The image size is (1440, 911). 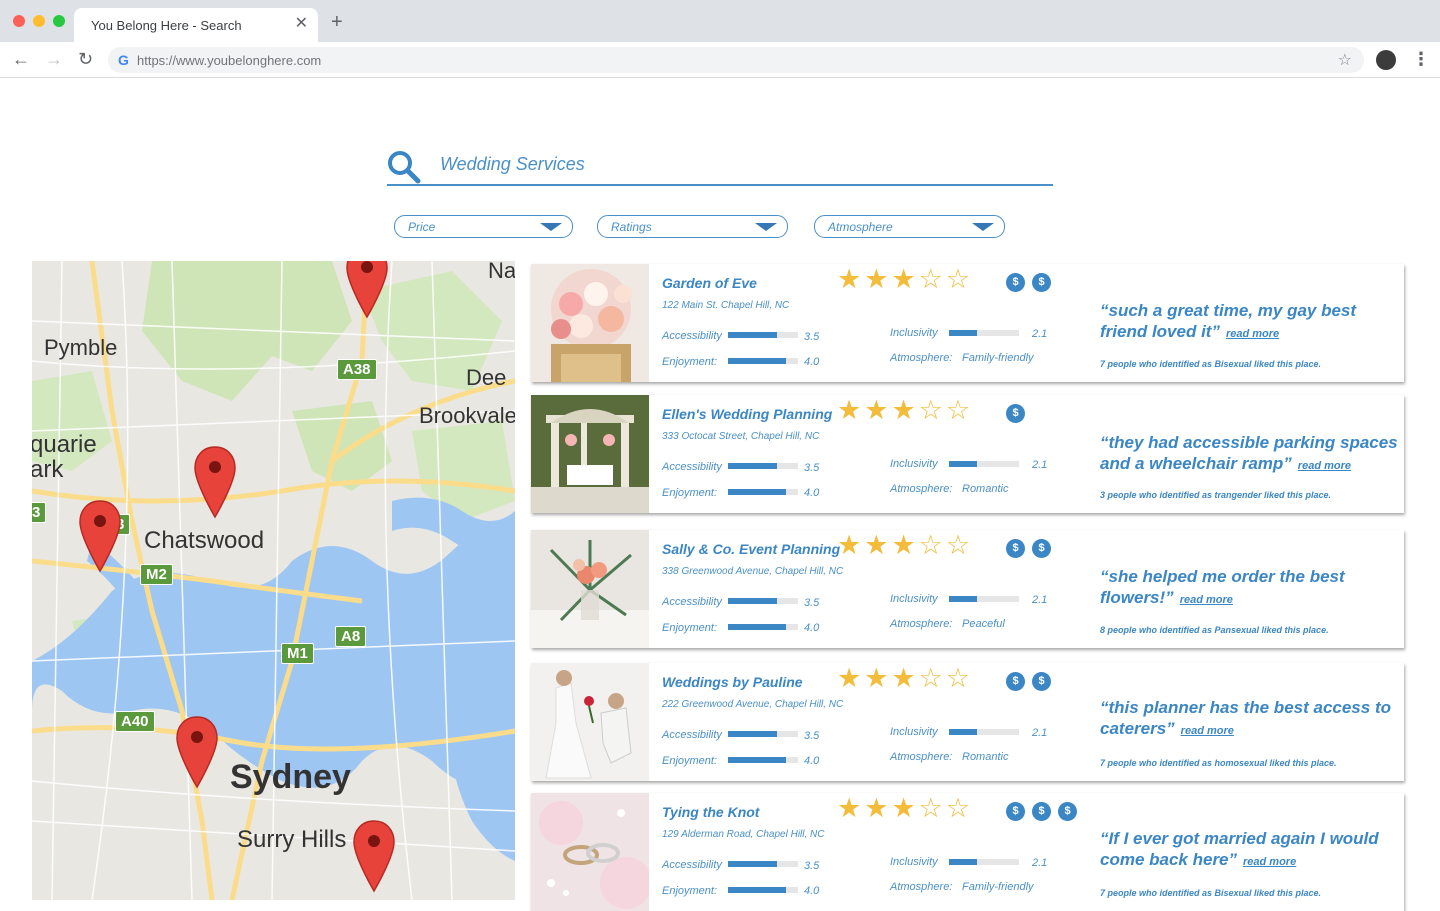 I want to click on result-name: Garden of Eve, so click(x=709, y=283).